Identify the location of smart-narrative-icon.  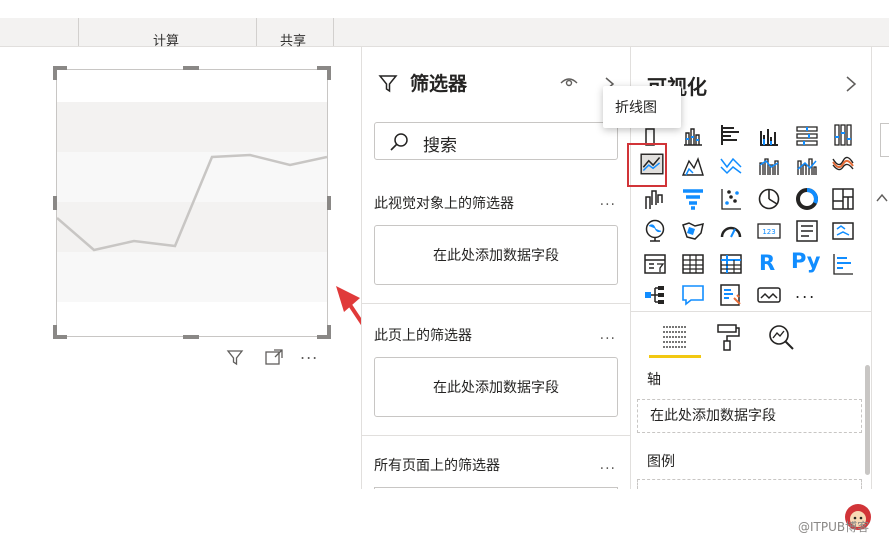
(731, 295).